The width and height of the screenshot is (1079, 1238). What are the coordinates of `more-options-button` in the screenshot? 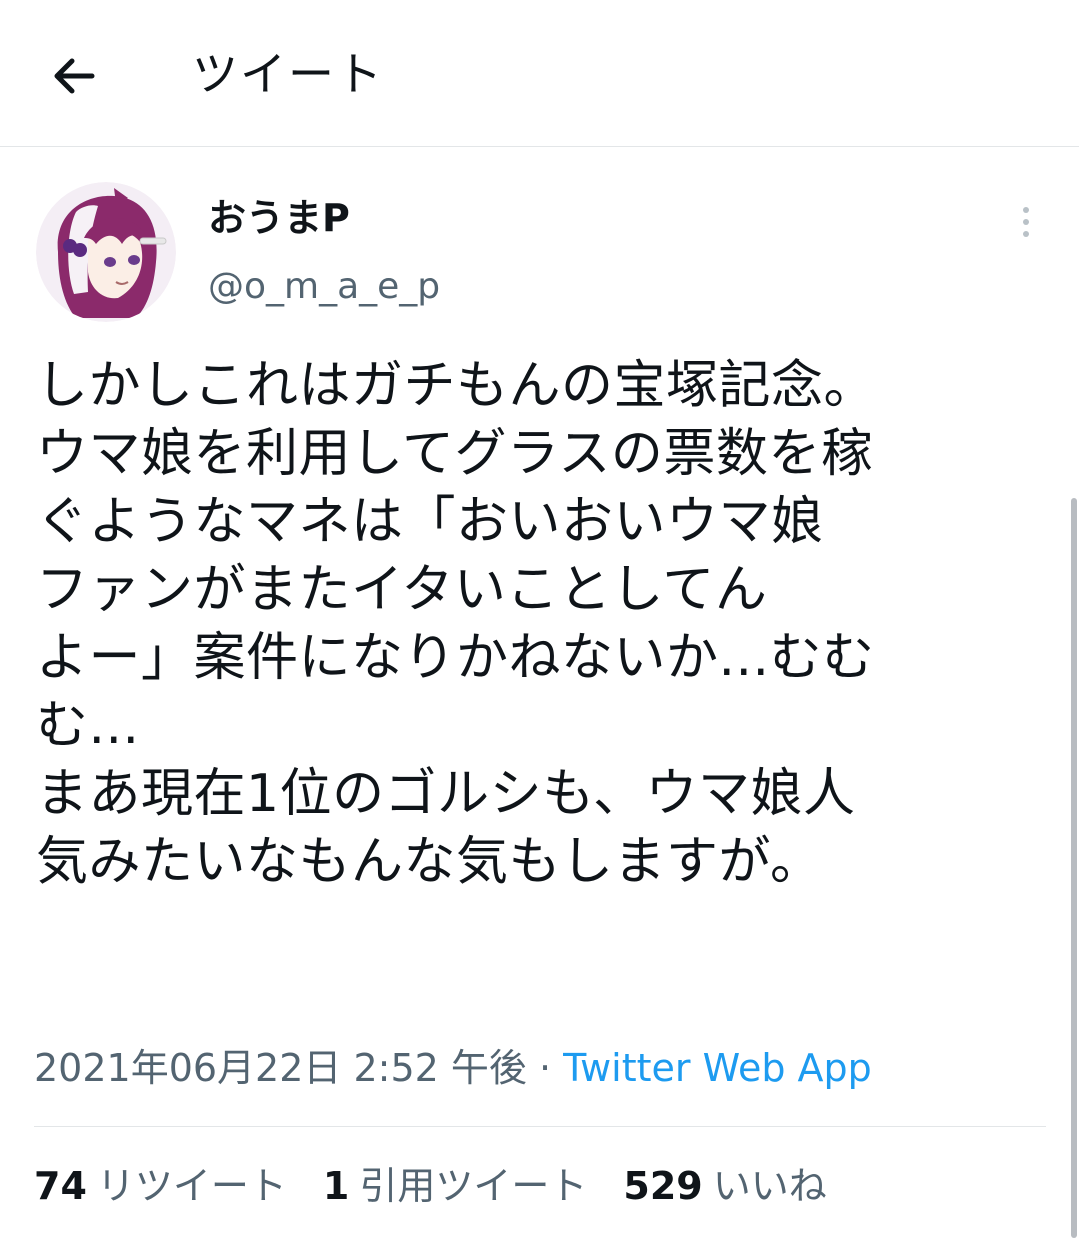 It's located at (1026, 222).